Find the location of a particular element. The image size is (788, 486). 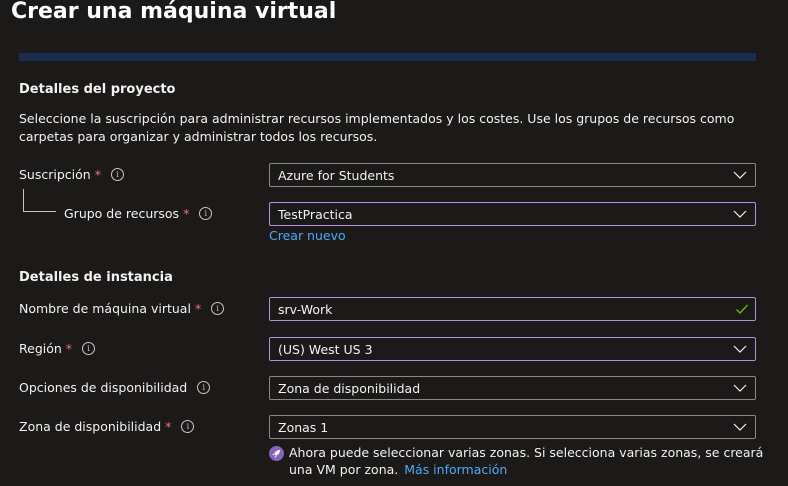

availability-zone-dropdown: Zonas 1 is located at coordinates (512, 427).